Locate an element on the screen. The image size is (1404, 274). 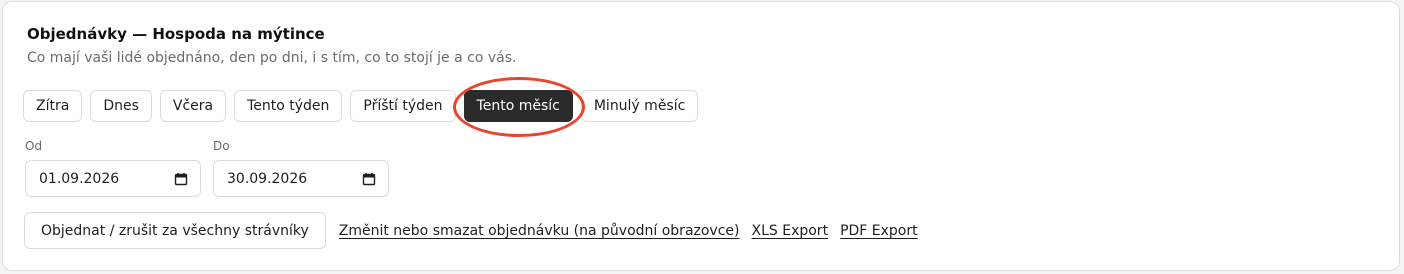
date-from-input: 01.09.2026 is located at coordinates (113, 178).